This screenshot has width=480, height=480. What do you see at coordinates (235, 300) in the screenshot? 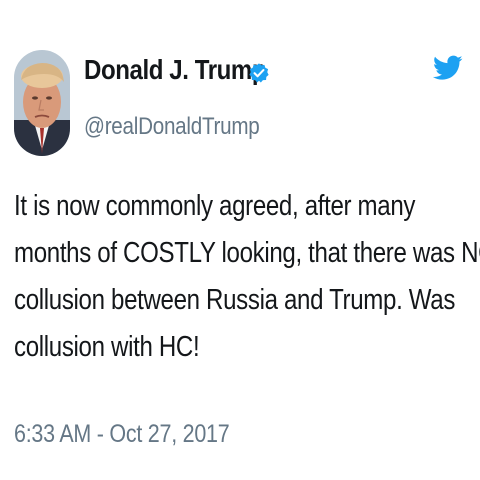
I see `tweet-text-line: collusion between Russia and Trump. Was` at bounding box center [235, 300].